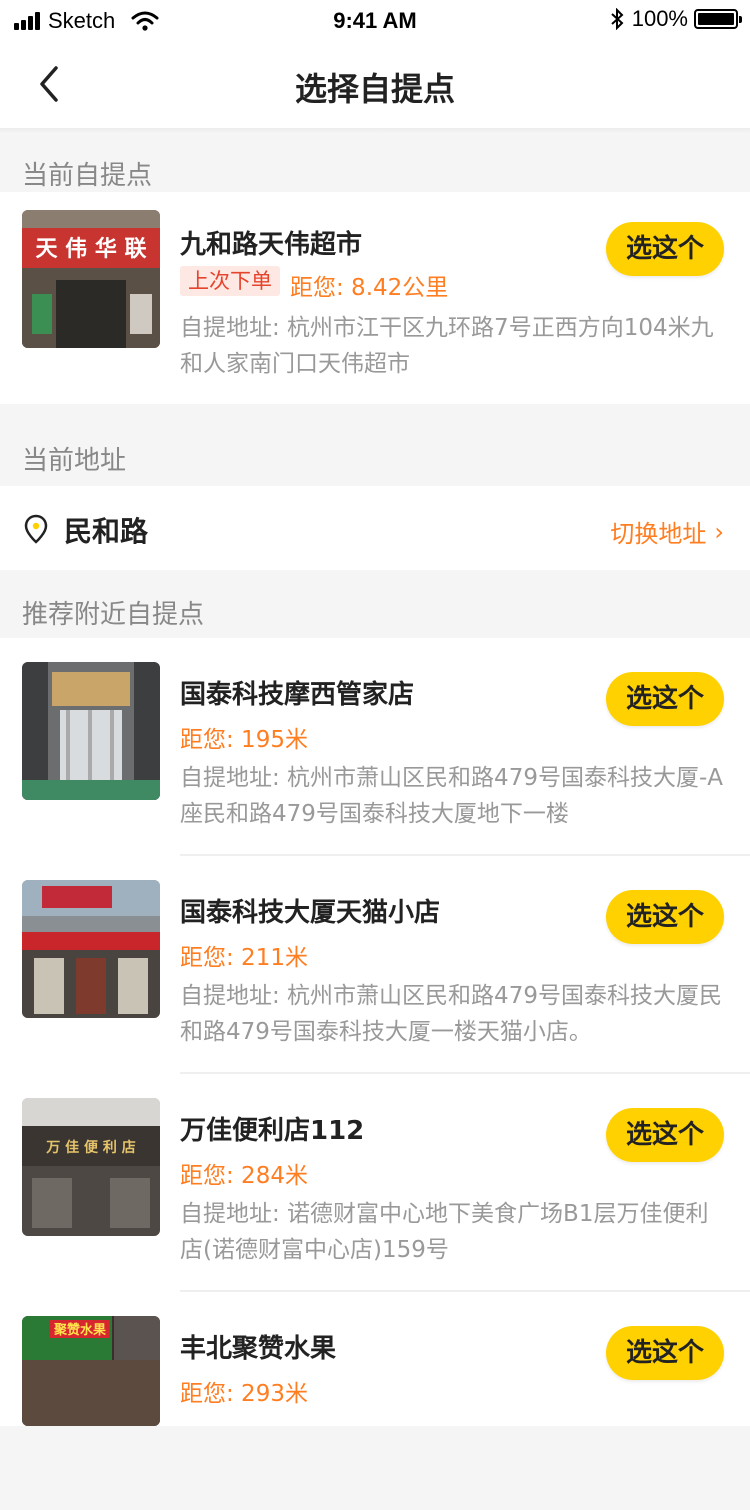  Describe the element at coordinates (230, 281) in the screenshot. I see `last-order-badge: 上次下单` at that location.